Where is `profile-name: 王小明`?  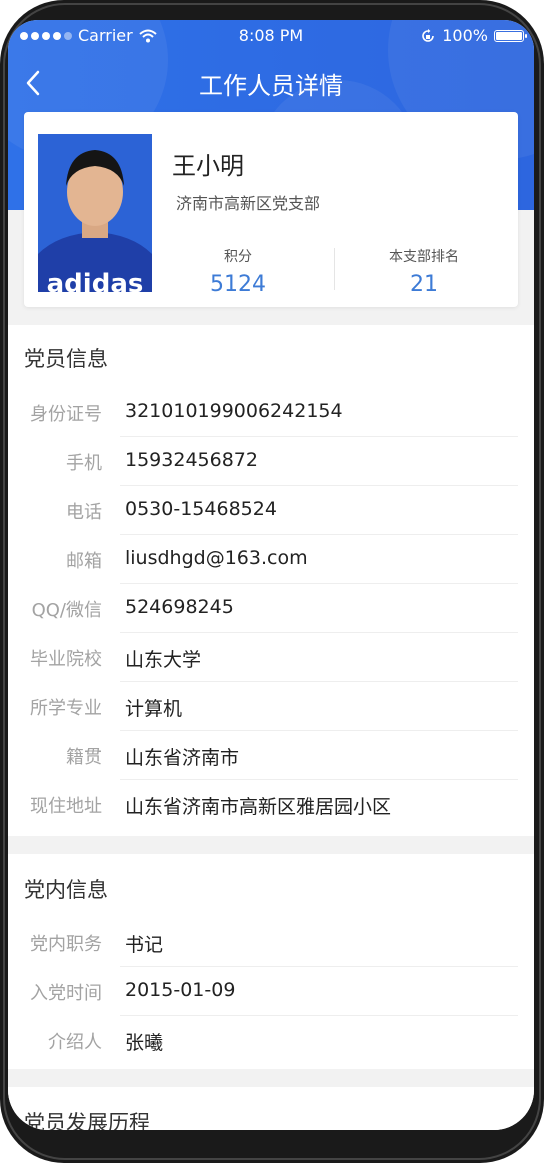 profile-name: 王小明 is located at coordinates (208, 166).